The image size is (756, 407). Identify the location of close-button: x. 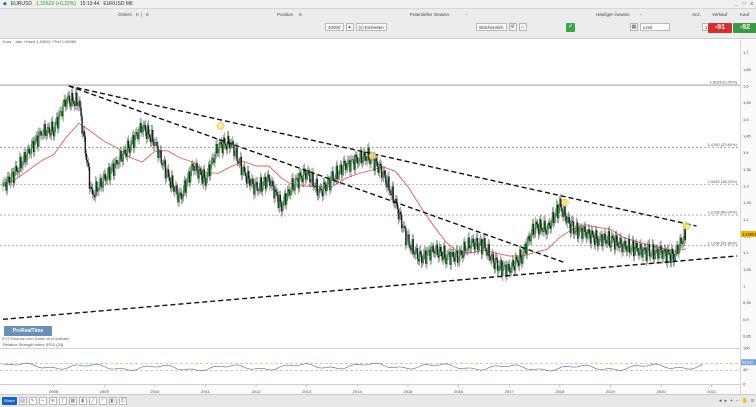
(752, 4).